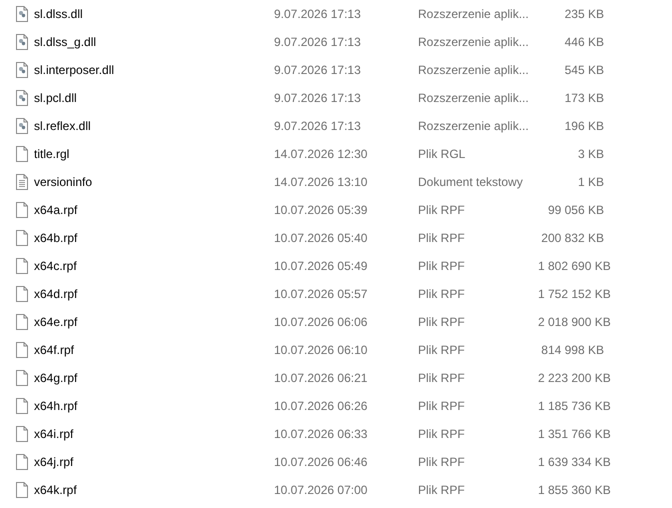 Image resolution: width=672 pixels, height=508 pixels. What do you see at coordinates (584, 98) in the screenshot?
I see `file-size: 173 KB` at bounding box center [584, 98].